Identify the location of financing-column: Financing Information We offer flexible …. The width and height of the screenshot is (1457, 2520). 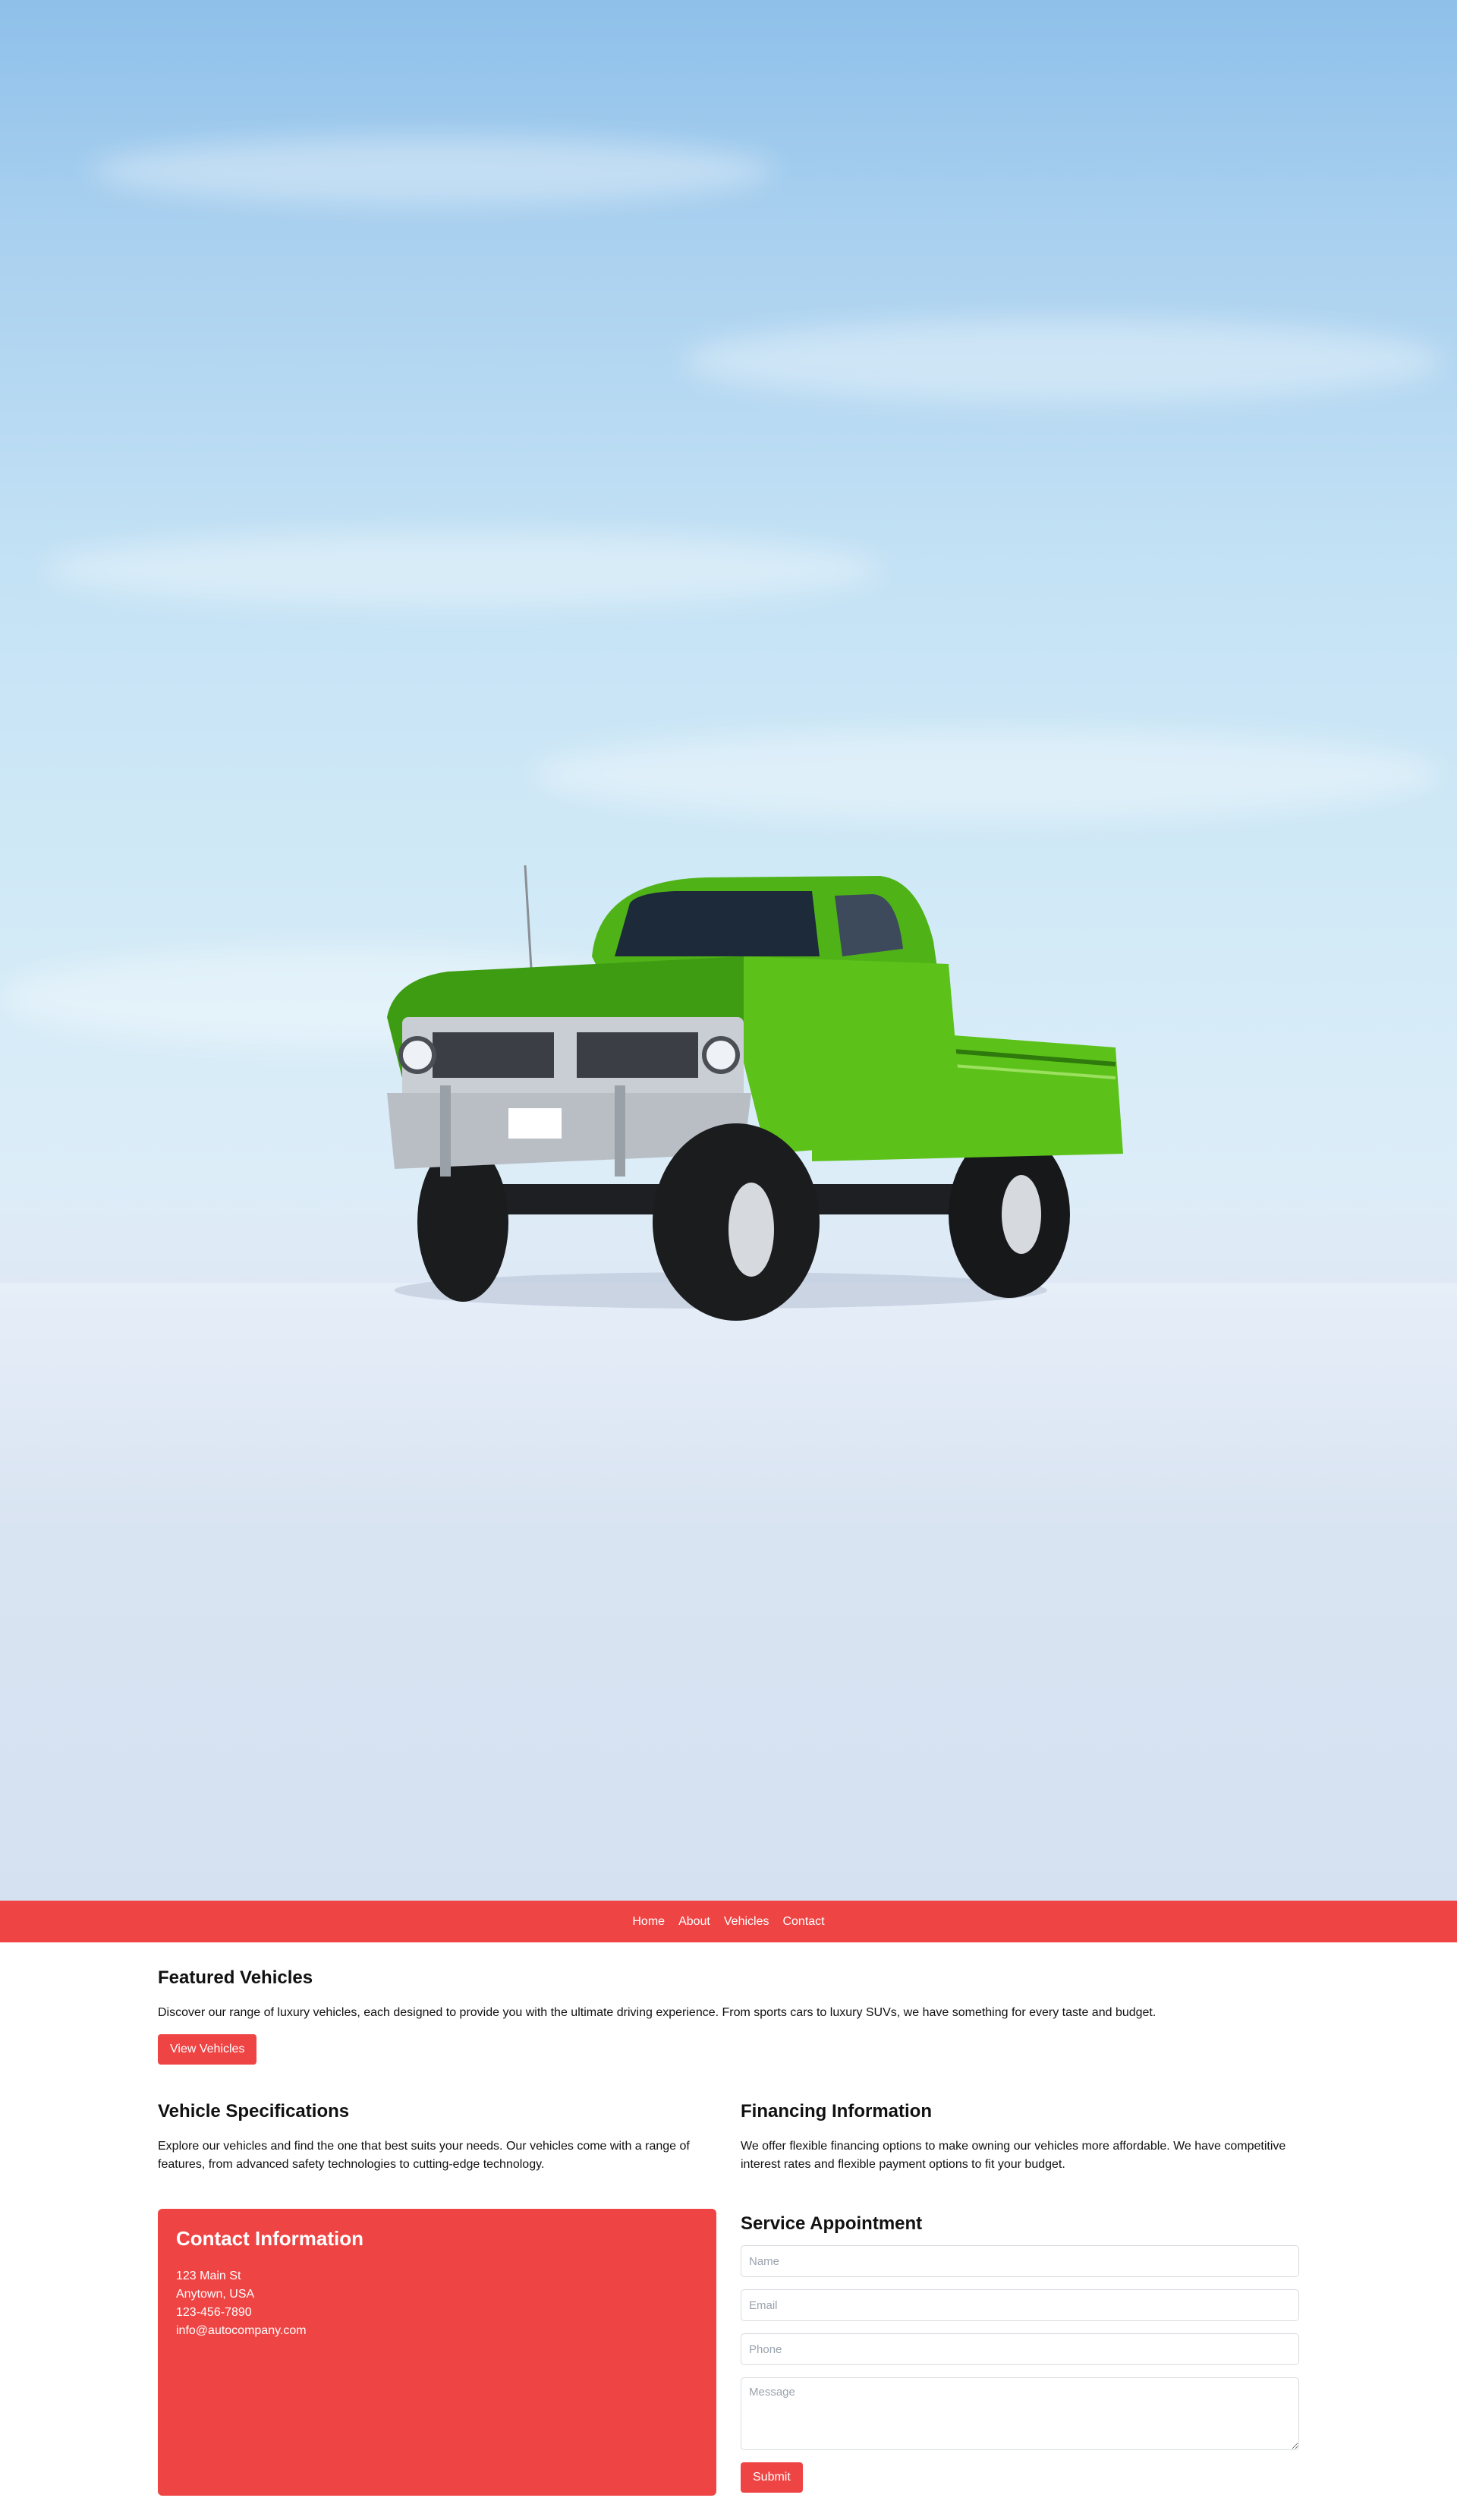
(1020, 2137).